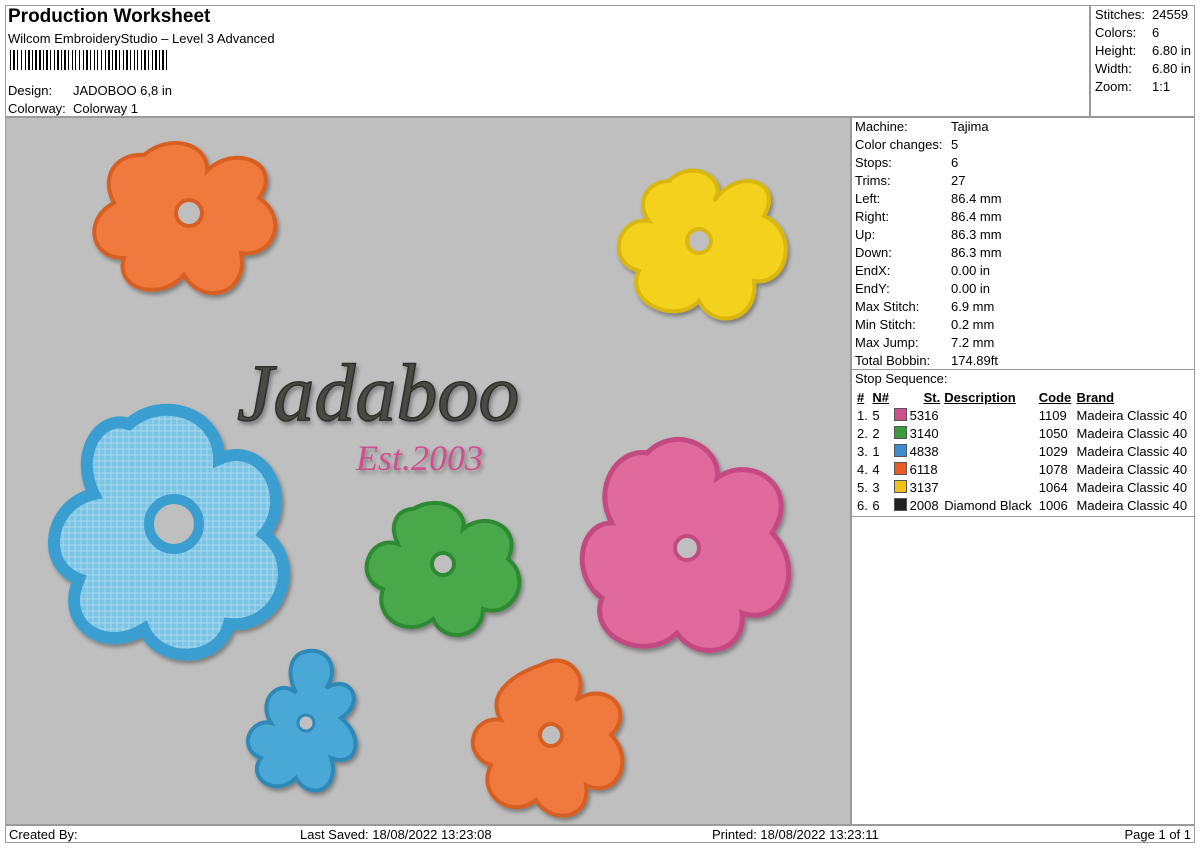 The image size is (1200, 848). I want to click on machine-info-label: Max Stitch:, so click(887, 306).